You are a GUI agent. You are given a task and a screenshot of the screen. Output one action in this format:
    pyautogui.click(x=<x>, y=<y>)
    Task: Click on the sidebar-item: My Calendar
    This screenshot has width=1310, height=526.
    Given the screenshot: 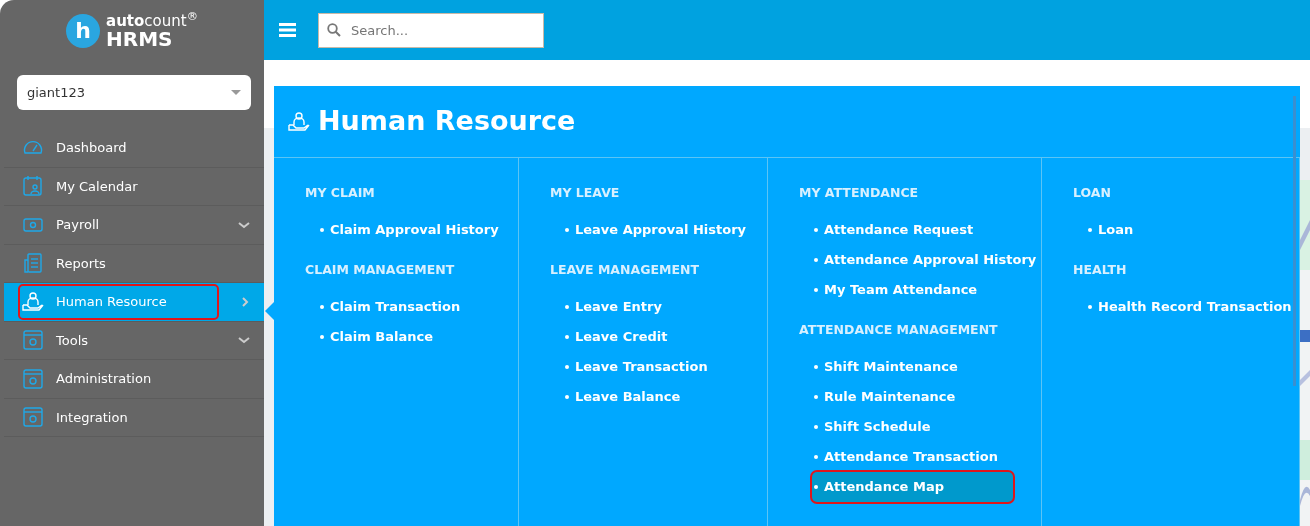 What is the action you would take?
    pyautogui.click(x=134, y=186)
    